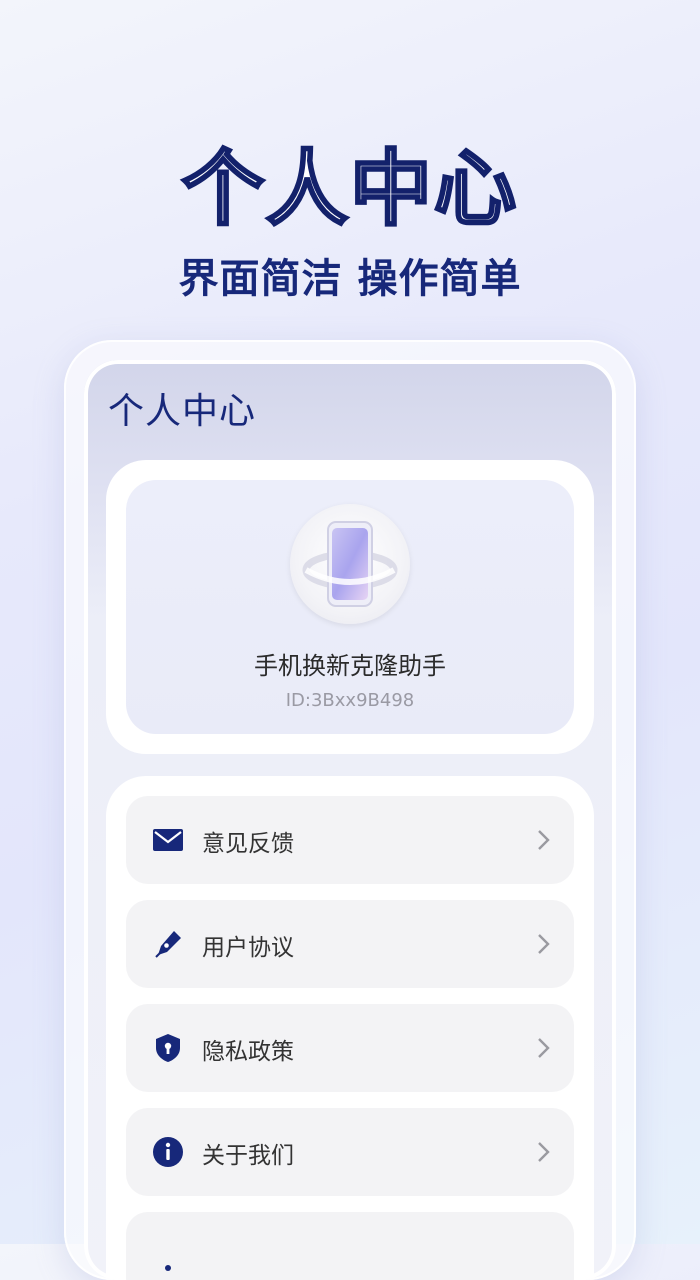  Describe the element at coordinates (350, 840) in the screenshot. I see `menu-item-feedback: 意见反馈` at that location.